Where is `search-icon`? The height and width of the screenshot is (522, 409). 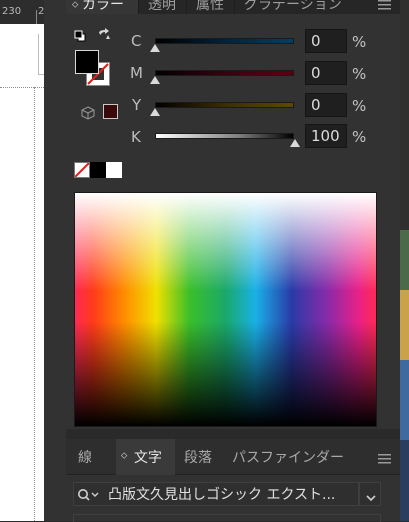 search-icon is located at coordinates (89, 496).